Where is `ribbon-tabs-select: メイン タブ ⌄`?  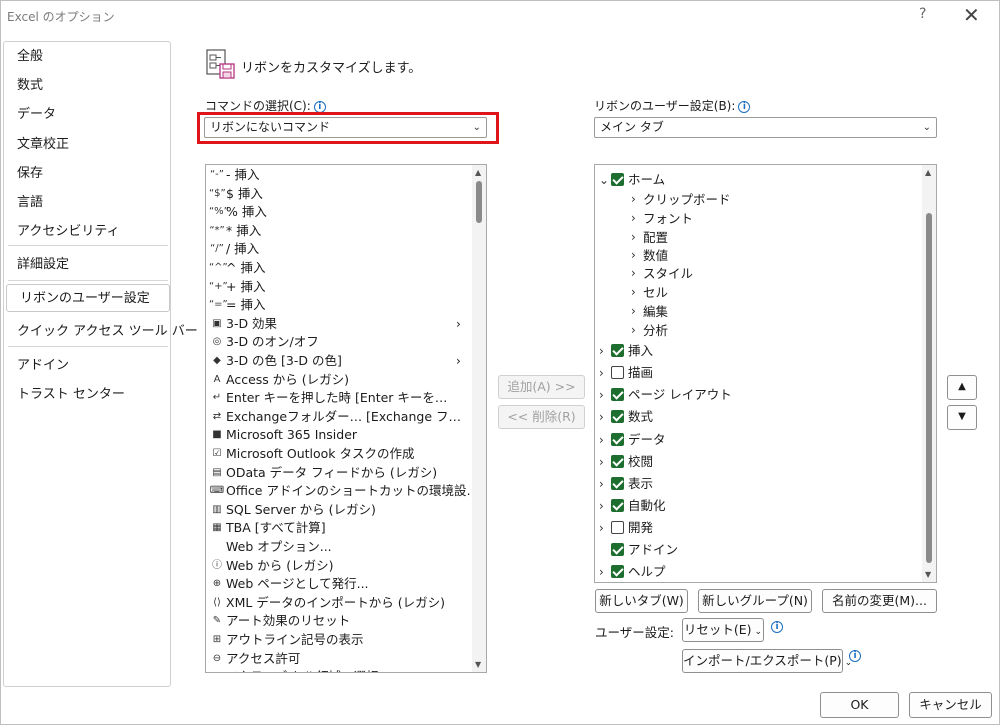 ribbon-tabs-select: メイン タブ ⌄ is located at coordinates (765, 127).